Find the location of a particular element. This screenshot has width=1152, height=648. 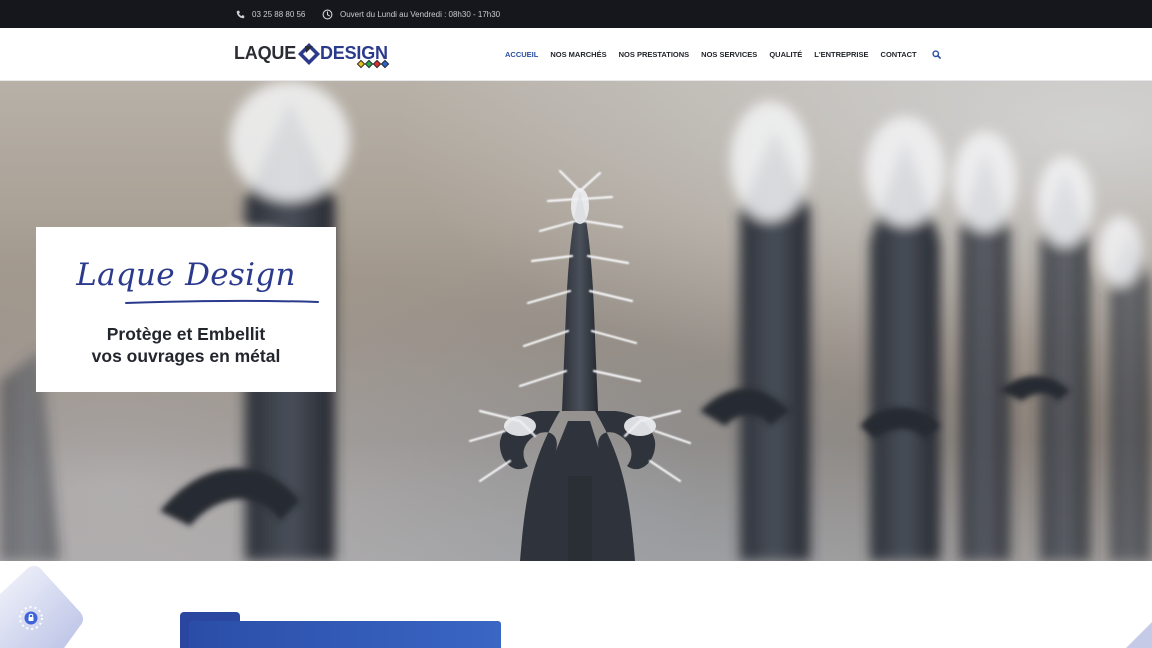

phone-icon is located at coordinates (240, 14).